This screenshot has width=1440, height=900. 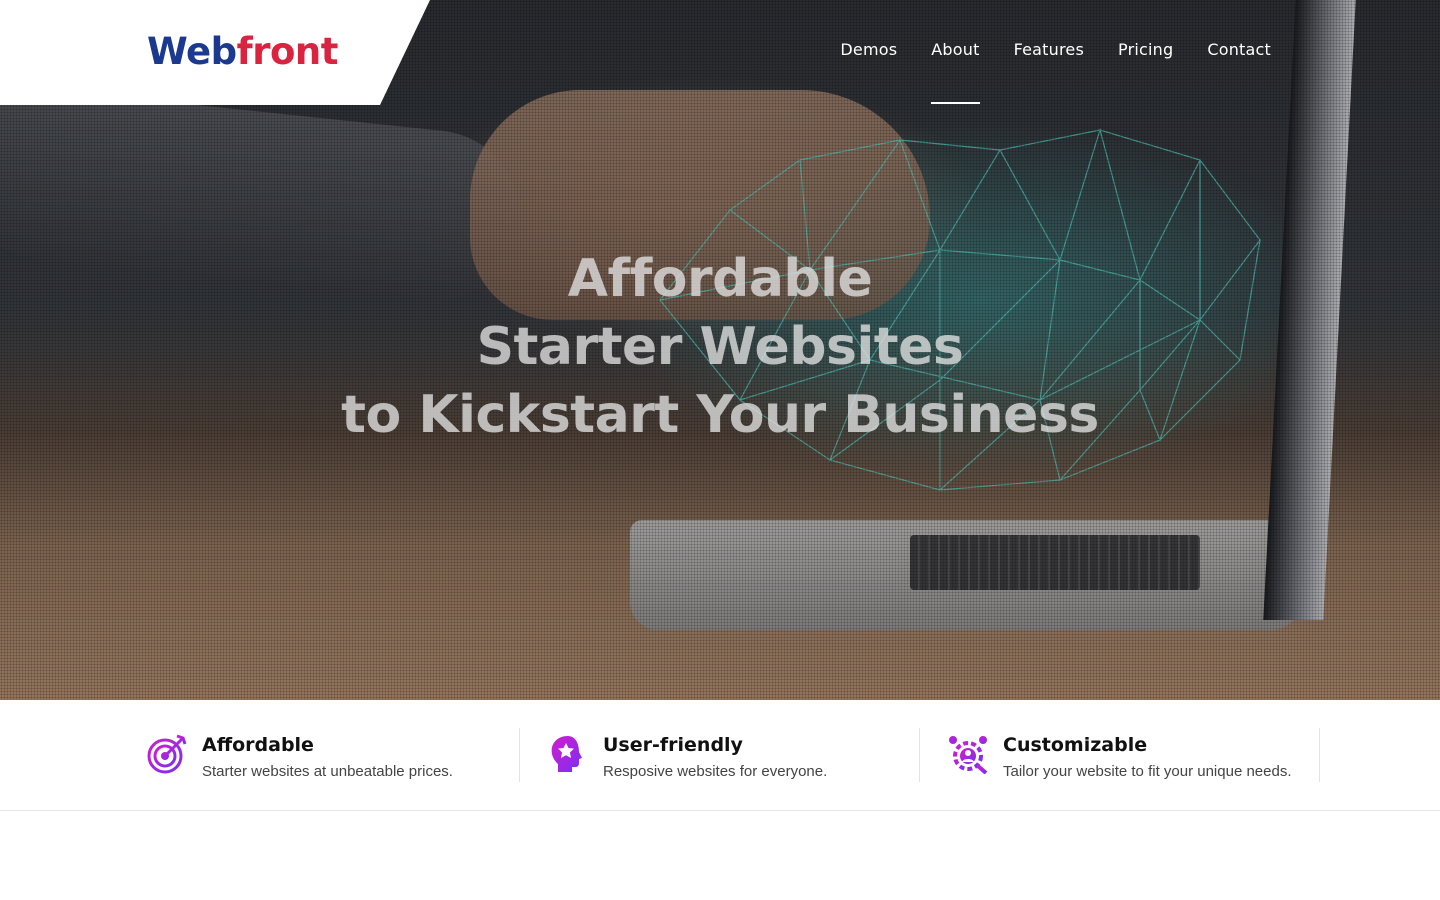 I want to click on target-icon, so click(x=167, y=754).